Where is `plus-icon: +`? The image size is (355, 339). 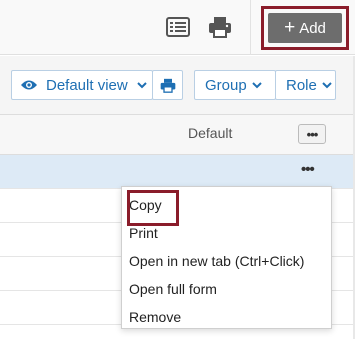
plus-icon: + is located at coordinates (290, 27).